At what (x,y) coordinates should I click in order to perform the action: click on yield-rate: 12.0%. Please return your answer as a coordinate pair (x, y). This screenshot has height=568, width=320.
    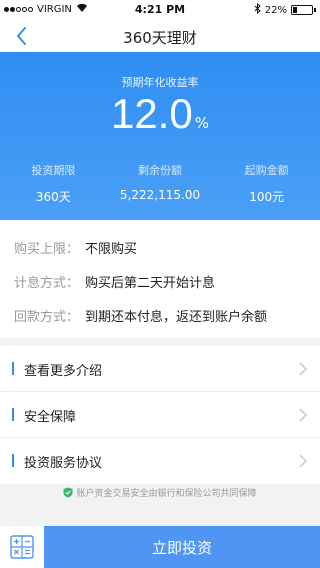
    Looking at the image, I should click on (160, 114).